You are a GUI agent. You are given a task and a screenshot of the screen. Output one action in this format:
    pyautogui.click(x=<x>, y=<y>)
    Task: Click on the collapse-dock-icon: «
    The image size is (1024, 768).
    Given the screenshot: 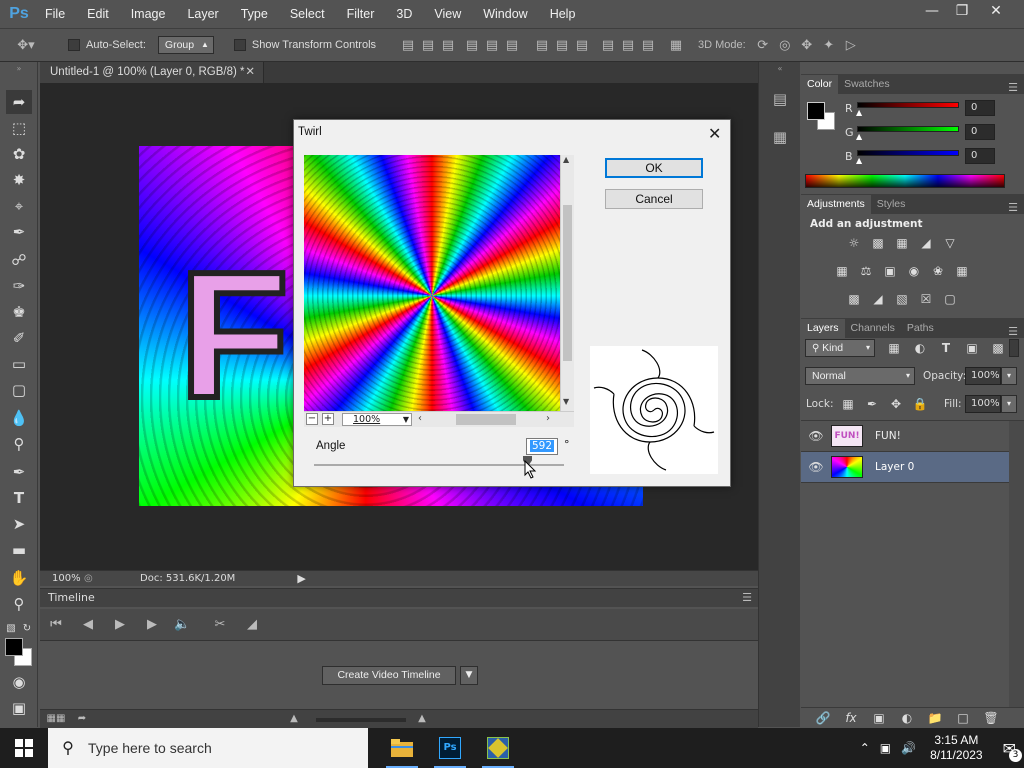 What is the action you would take?
    pyautogui.click(x=780, y=68)
    